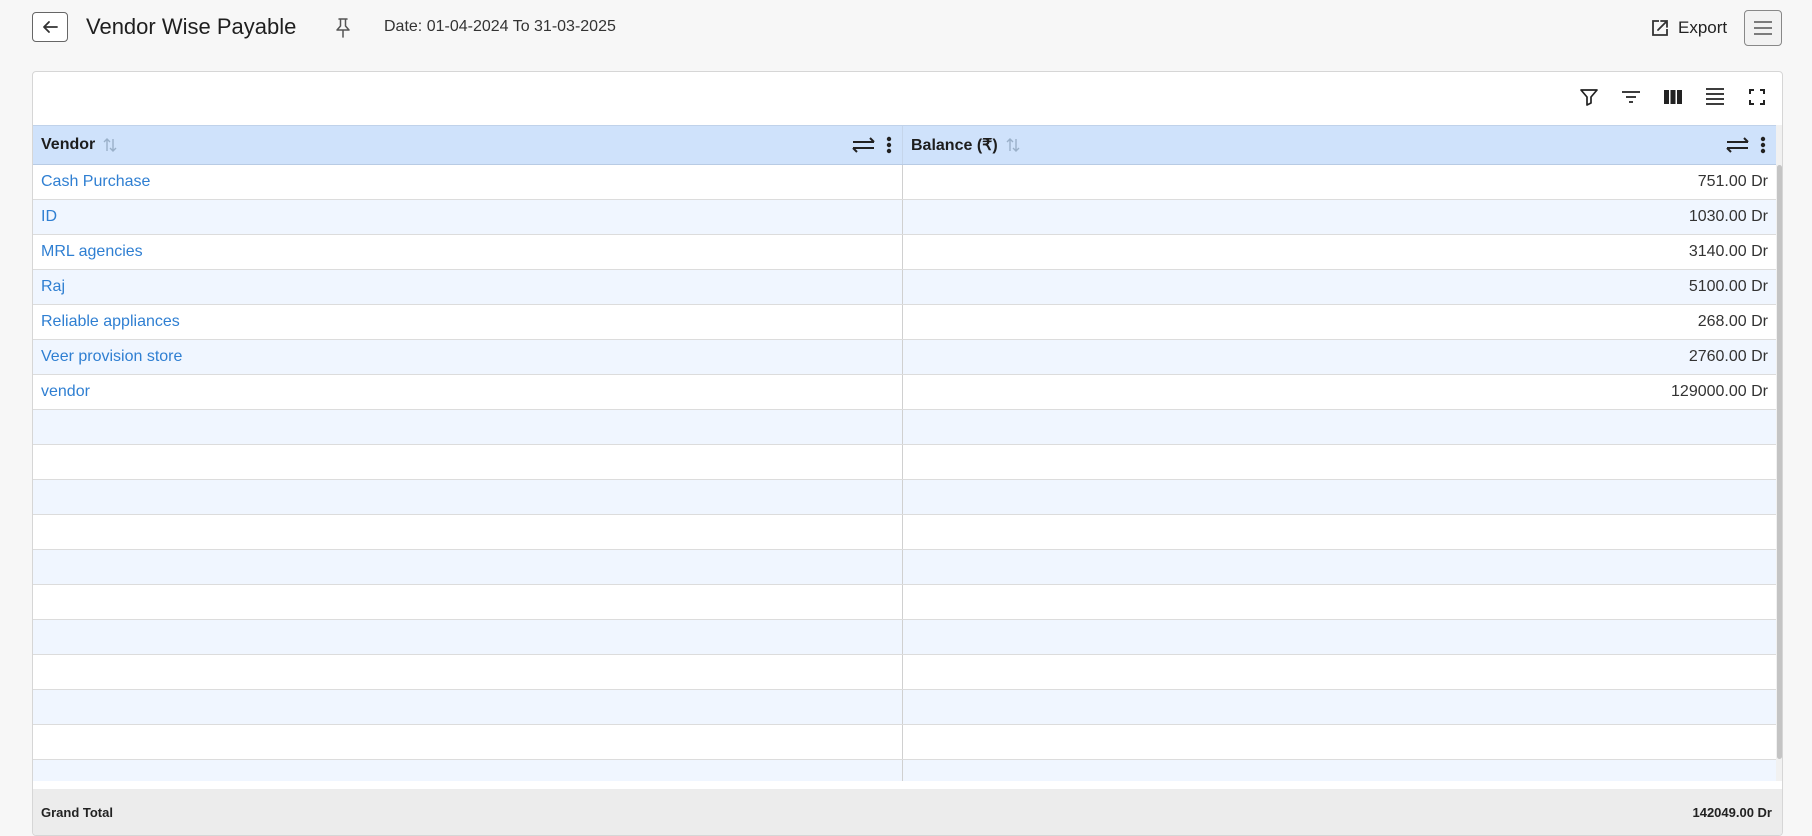 This screenshot has width=1812, height=836. I want to click on table-row: Raj 5100.00 Dr, so click(904, 287).